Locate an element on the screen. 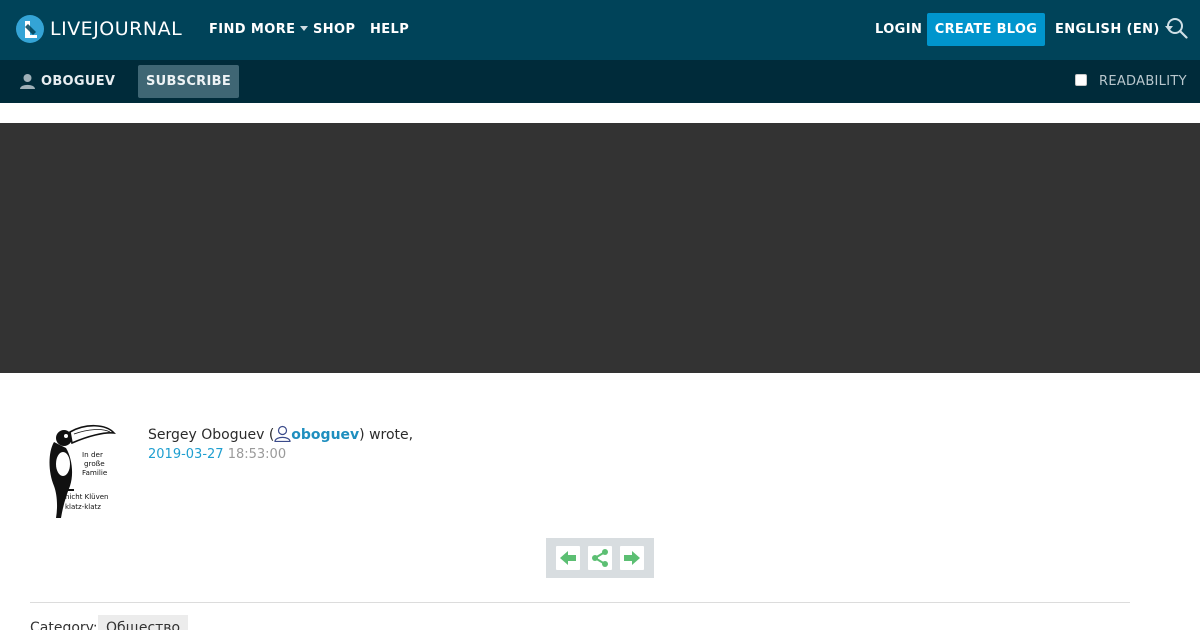  journal-bar: OBOGUEV SUBSCRIBE READABILITY is located at coordinates (600, 81).